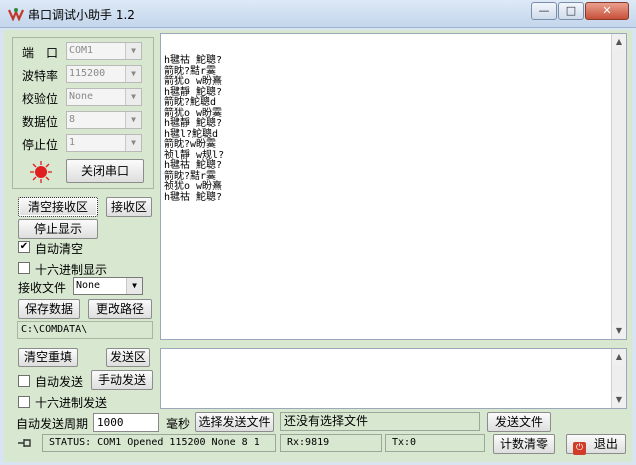  Describe the element at coordinates (193, 81) in the screenshot. I see `receive-line: 箭犹o w盼熹` at that location.